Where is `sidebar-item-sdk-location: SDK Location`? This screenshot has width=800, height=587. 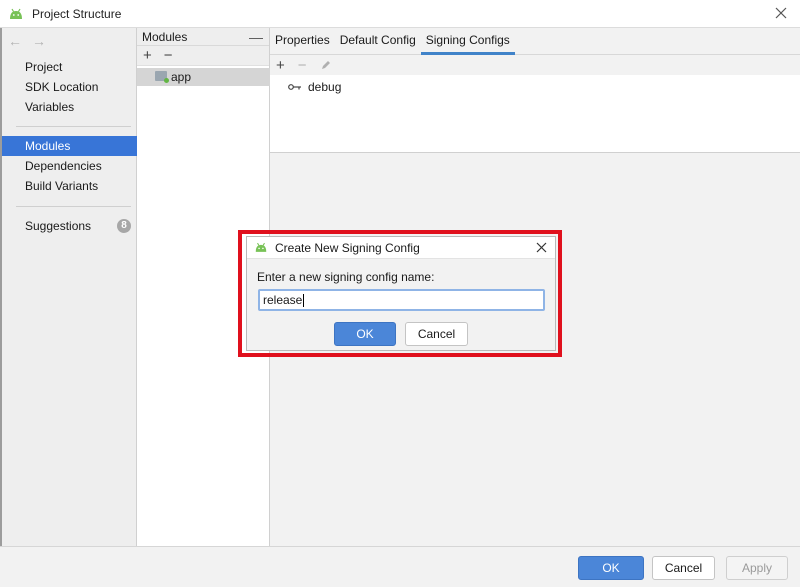 sidebar-item-sdk-location: SDK Location is located at coordinates (69, 87).